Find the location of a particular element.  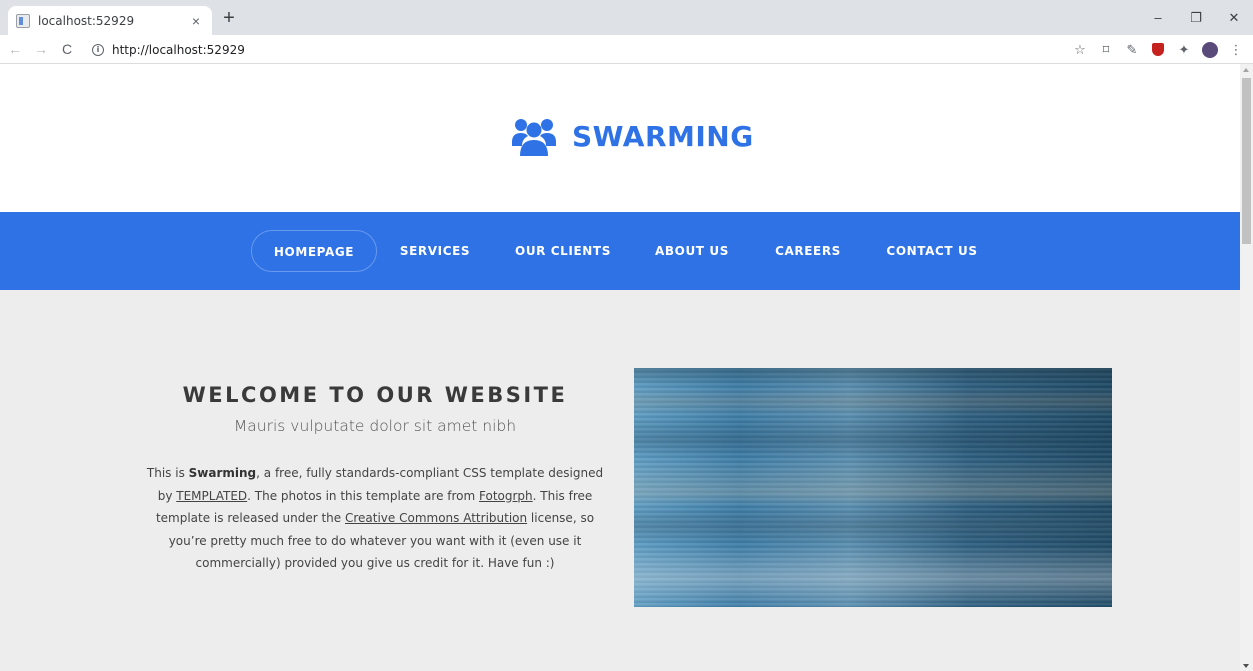

fotogrph-link: Fotogrph is located at coordinates (506, 496).